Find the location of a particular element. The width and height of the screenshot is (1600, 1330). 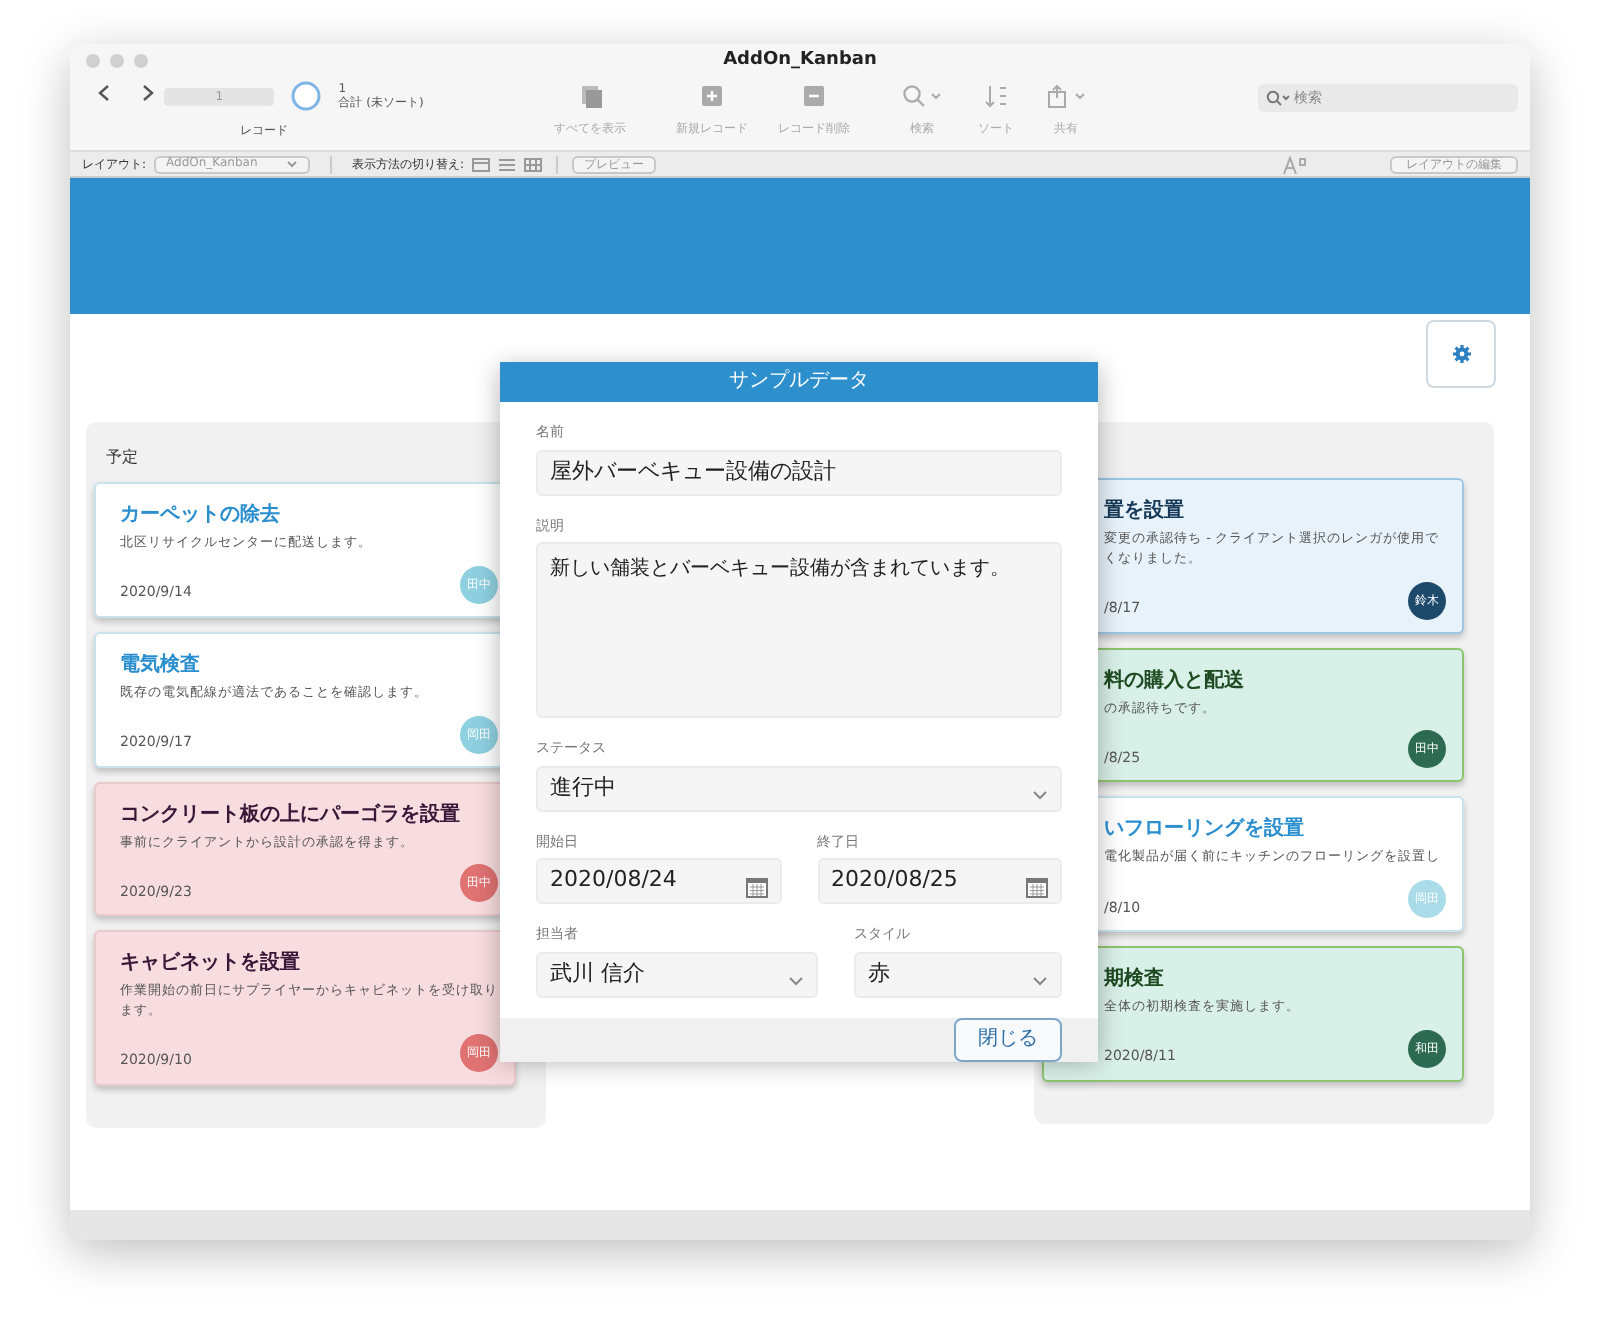

close-button: 閉じる is located at coordinates (1008, 1039).